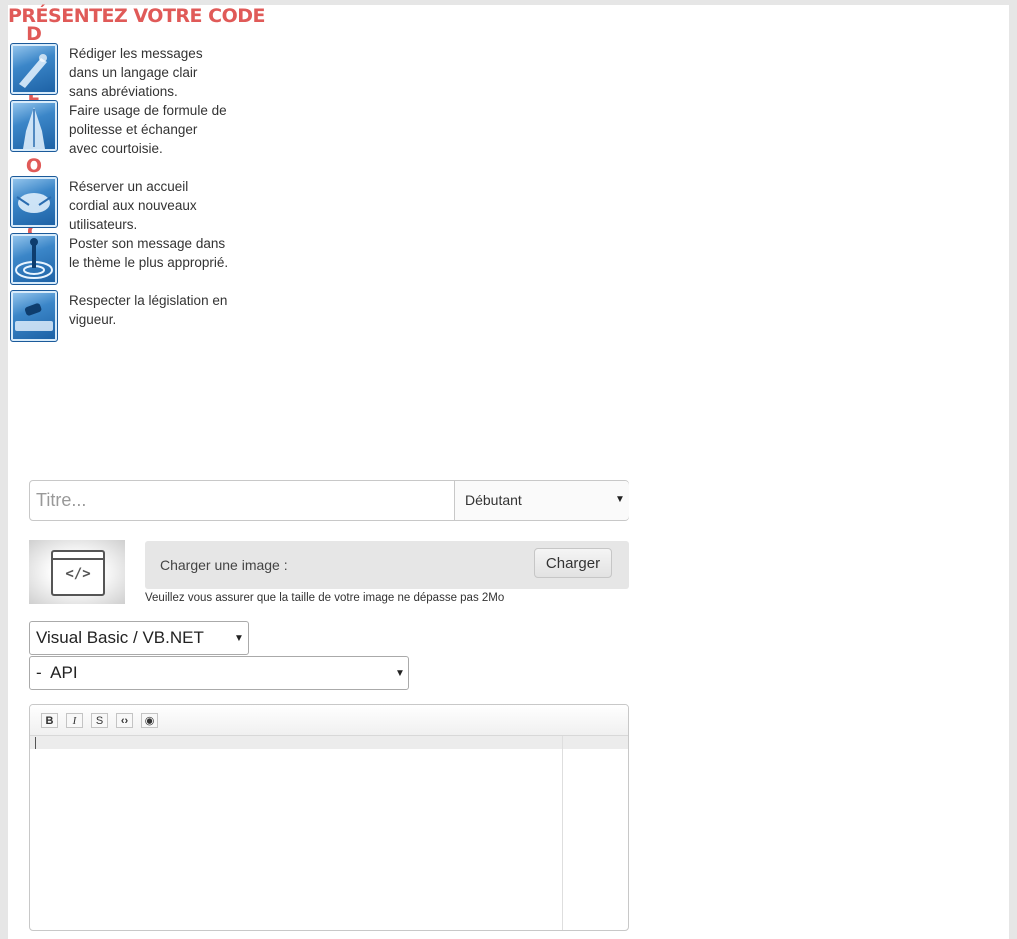 Image resolution: width=1017 pixels, height=939 pixels. What do you see at coordinates (136, 16) in the screenshot?
I see `page-title: PRÉSENTEZ VOTRE CODE` at bounding box center [136, 16].